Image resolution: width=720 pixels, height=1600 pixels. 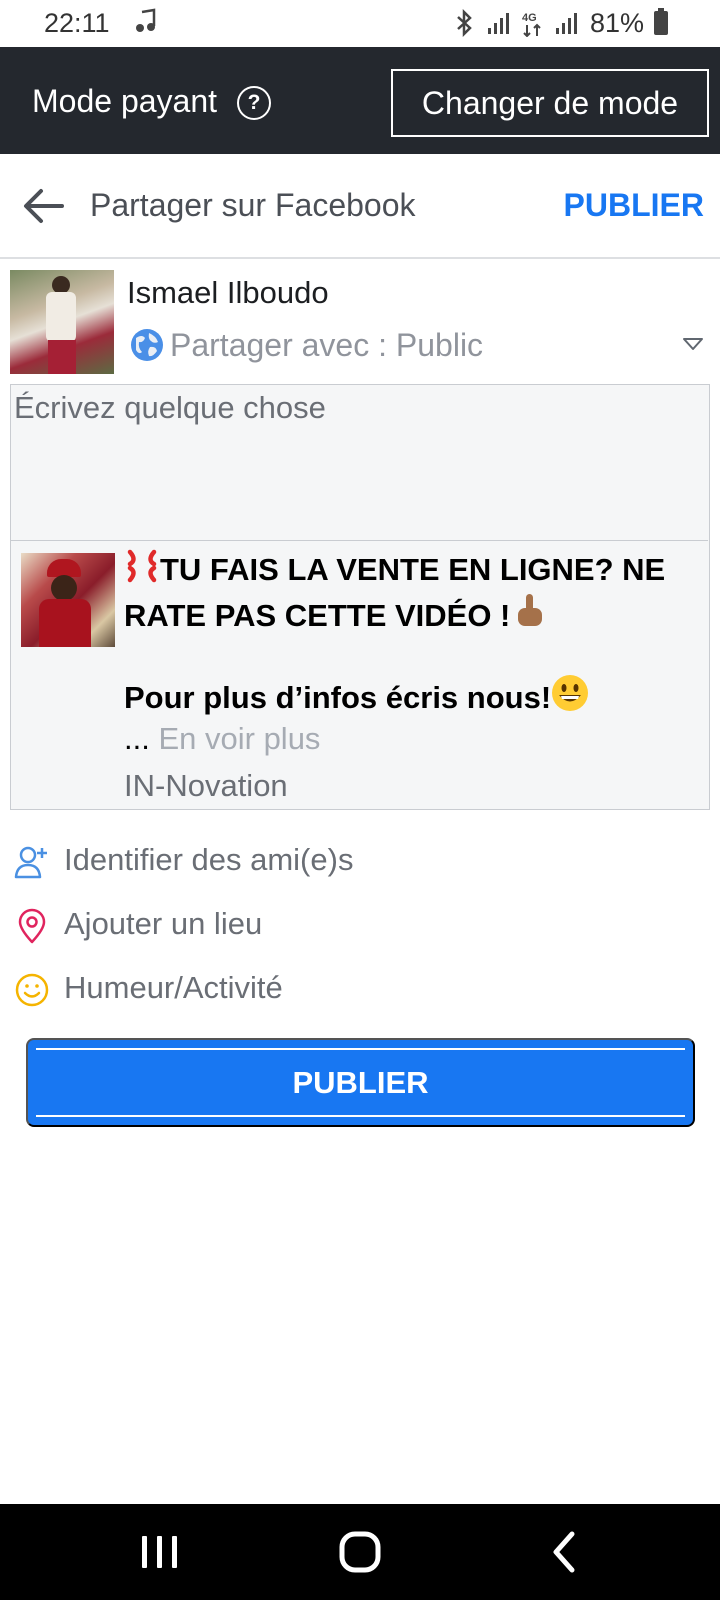 I want to click on publish-button: PUBLIER, so click(x=360, y=1082).